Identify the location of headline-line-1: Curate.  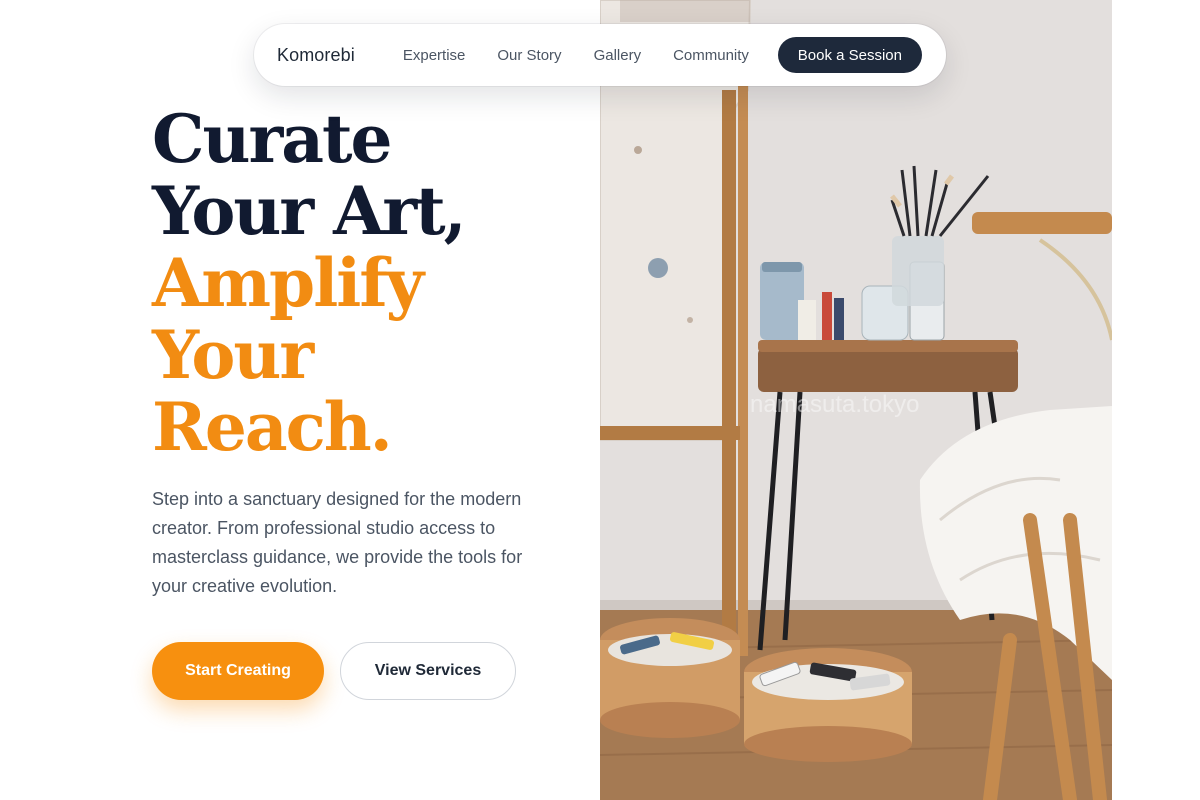
(272, 139).